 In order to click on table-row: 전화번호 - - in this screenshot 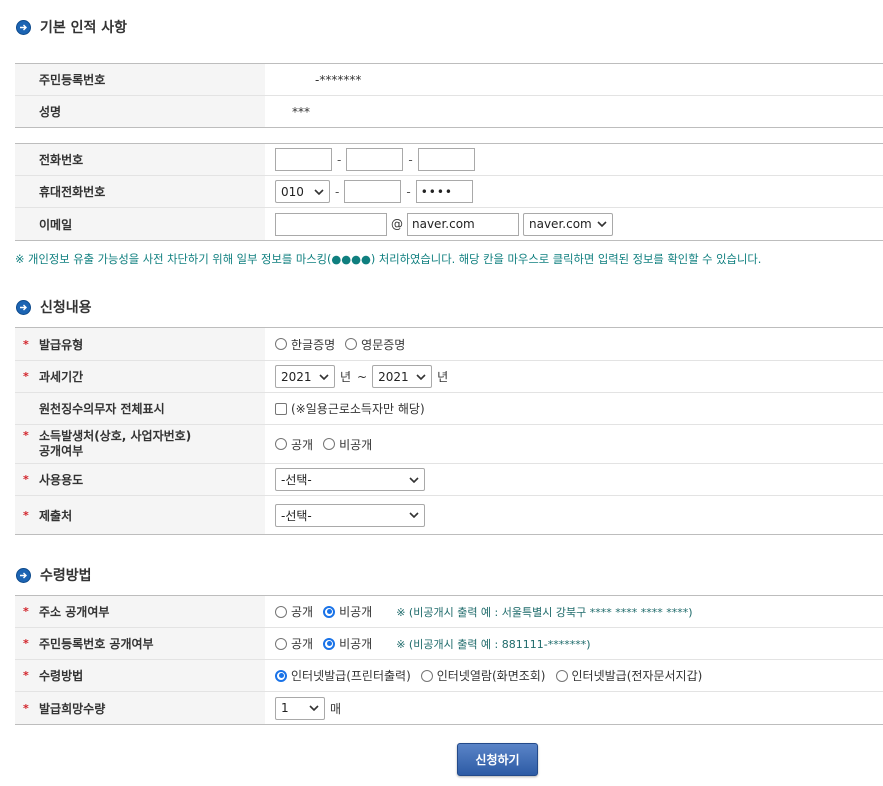, I will do `click(449, 160)`.